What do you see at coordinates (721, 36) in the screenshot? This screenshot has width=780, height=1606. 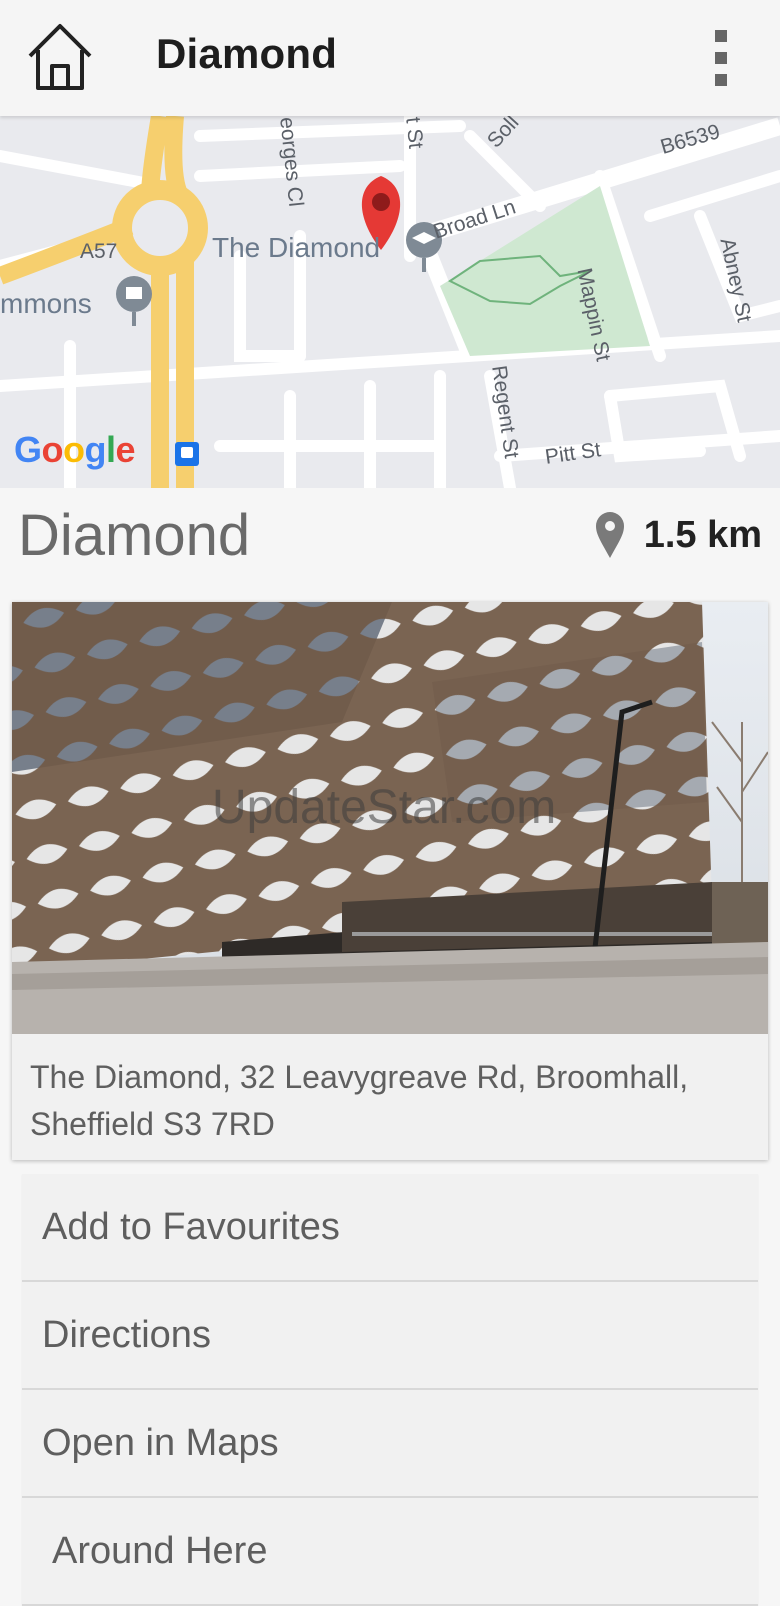 I see `more-vert-icon` at bounding box center [721, 36].